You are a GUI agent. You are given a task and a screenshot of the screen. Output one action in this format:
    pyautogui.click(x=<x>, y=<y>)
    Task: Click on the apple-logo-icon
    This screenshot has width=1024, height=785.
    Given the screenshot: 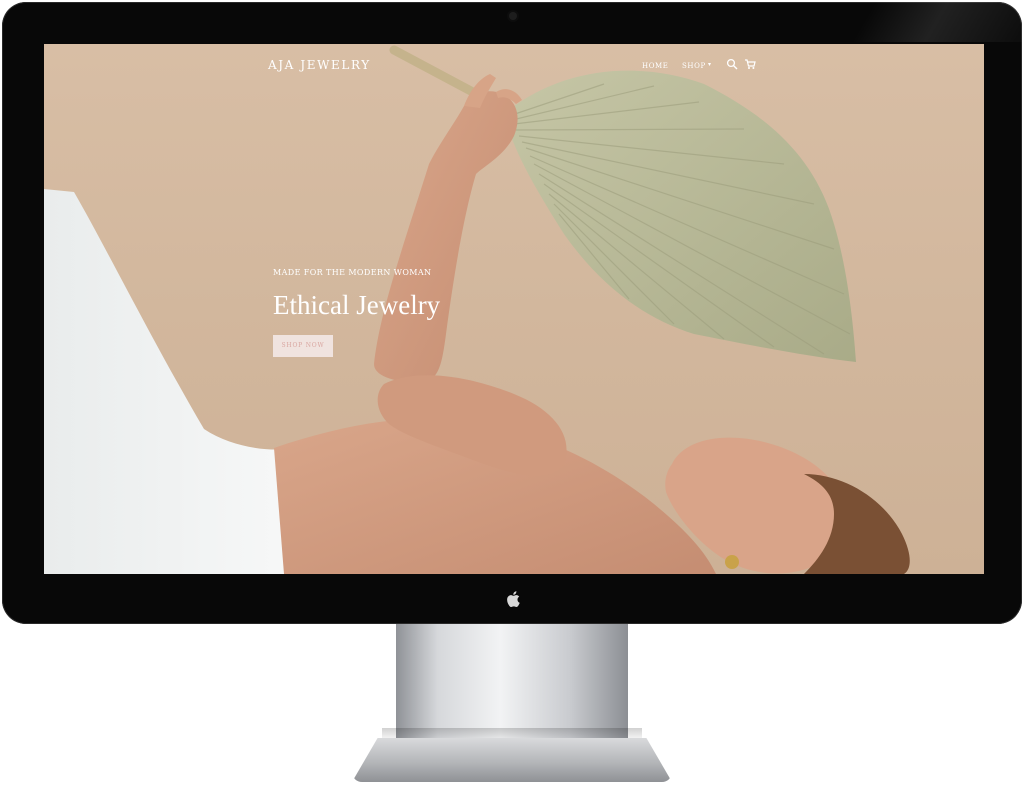 What is the action you would take?
    pyautogui.click(x=513, y=599)
    